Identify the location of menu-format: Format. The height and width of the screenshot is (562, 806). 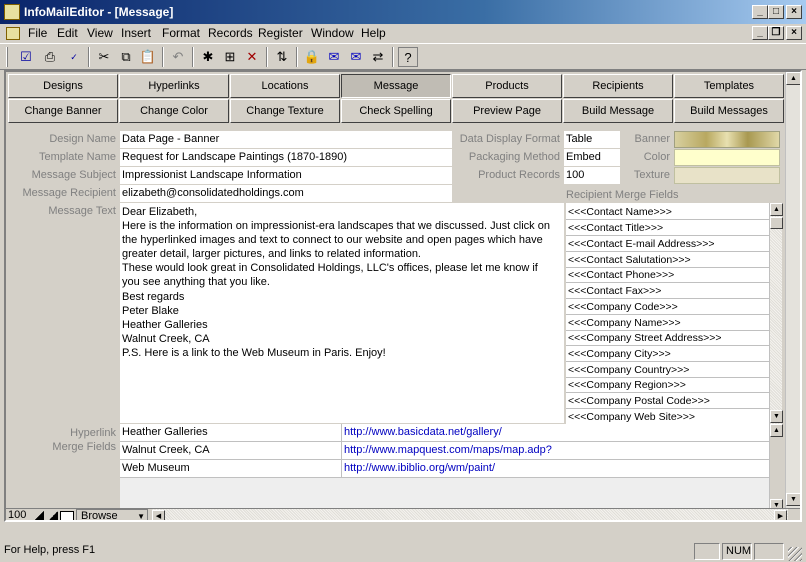
(181, 33).